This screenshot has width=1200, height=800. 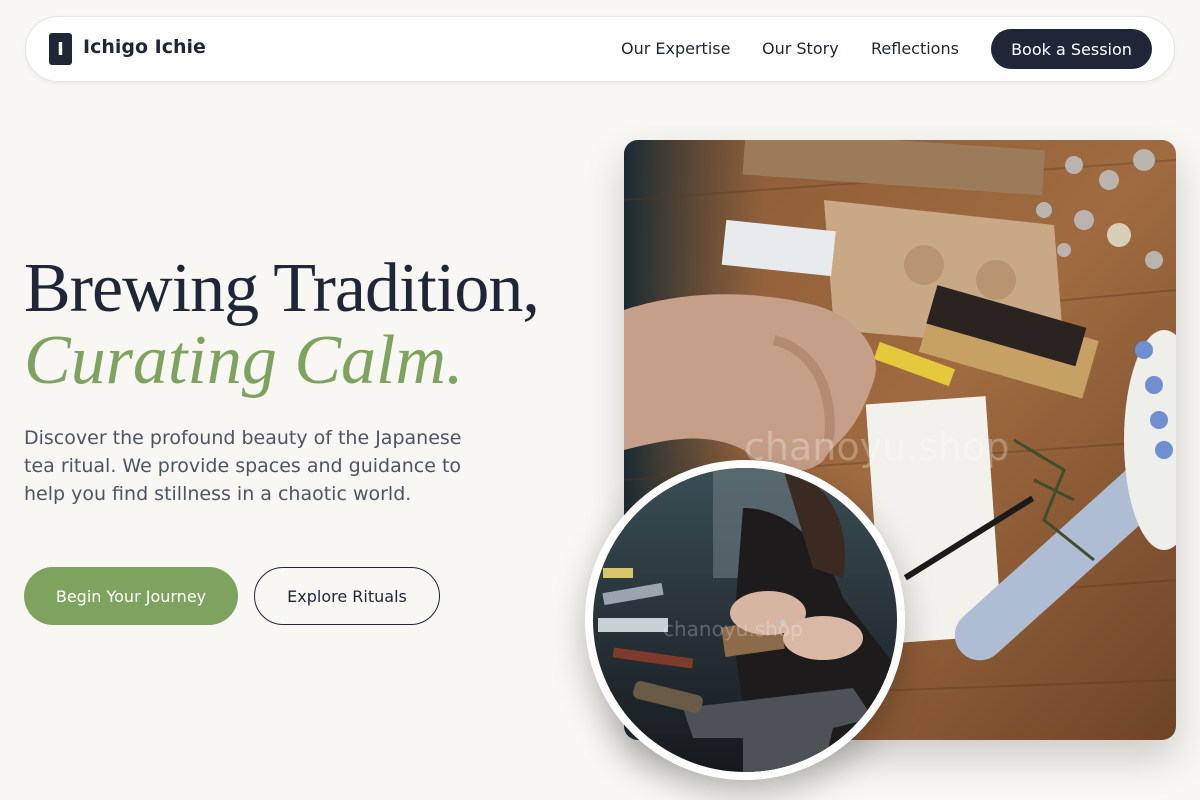 I want to click on watermark-text: chanoyu.shop, so click(x=877, y=447).